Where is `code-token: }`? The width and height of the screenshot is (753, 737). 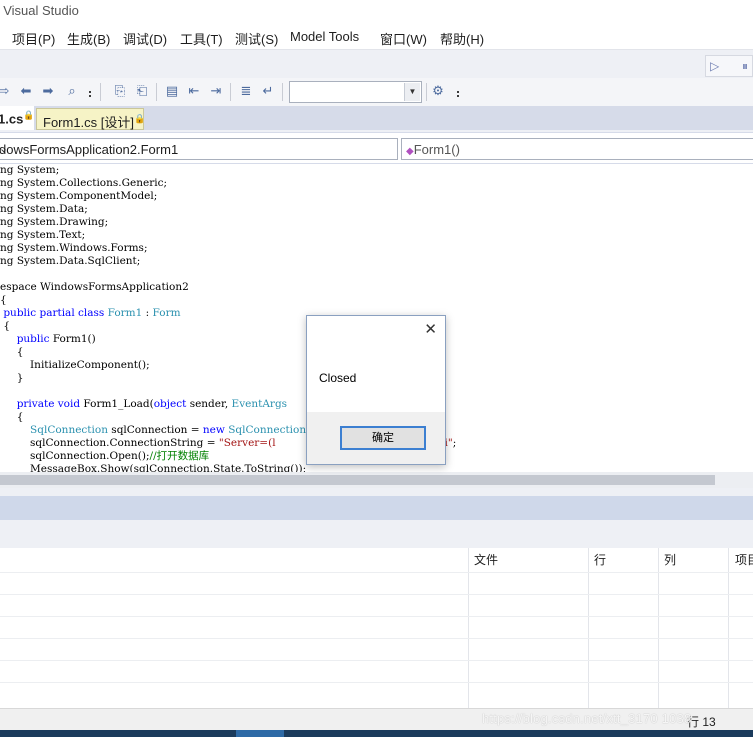 code-token: } is located at coordinates (12, 378).